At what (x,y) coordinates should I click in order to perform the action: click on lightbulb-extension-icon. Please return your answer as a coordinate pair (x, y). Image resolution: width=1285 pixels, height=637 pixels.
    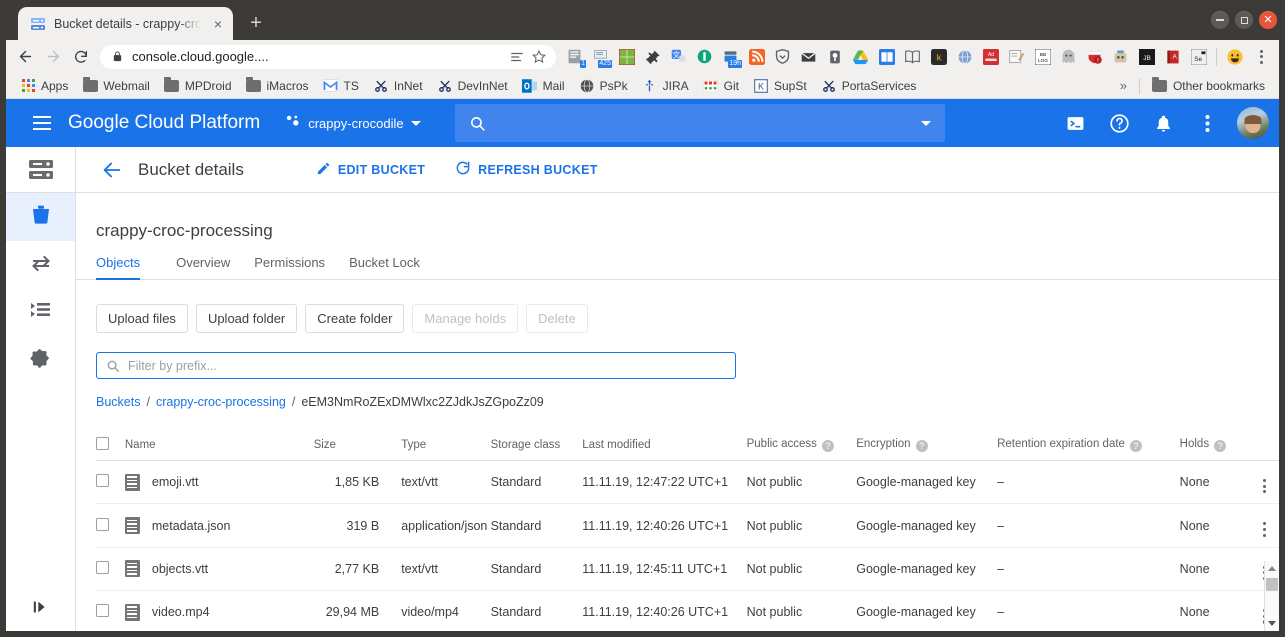
    Looking at the image, I should click on (834, 56).